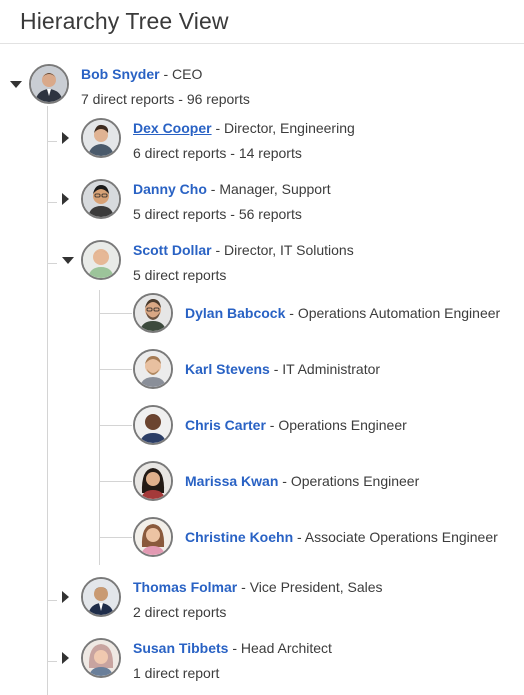 The width and height of the screenshot is (524, 695). I want to click on expand-toggle-danny-cho, so click(65, 199).